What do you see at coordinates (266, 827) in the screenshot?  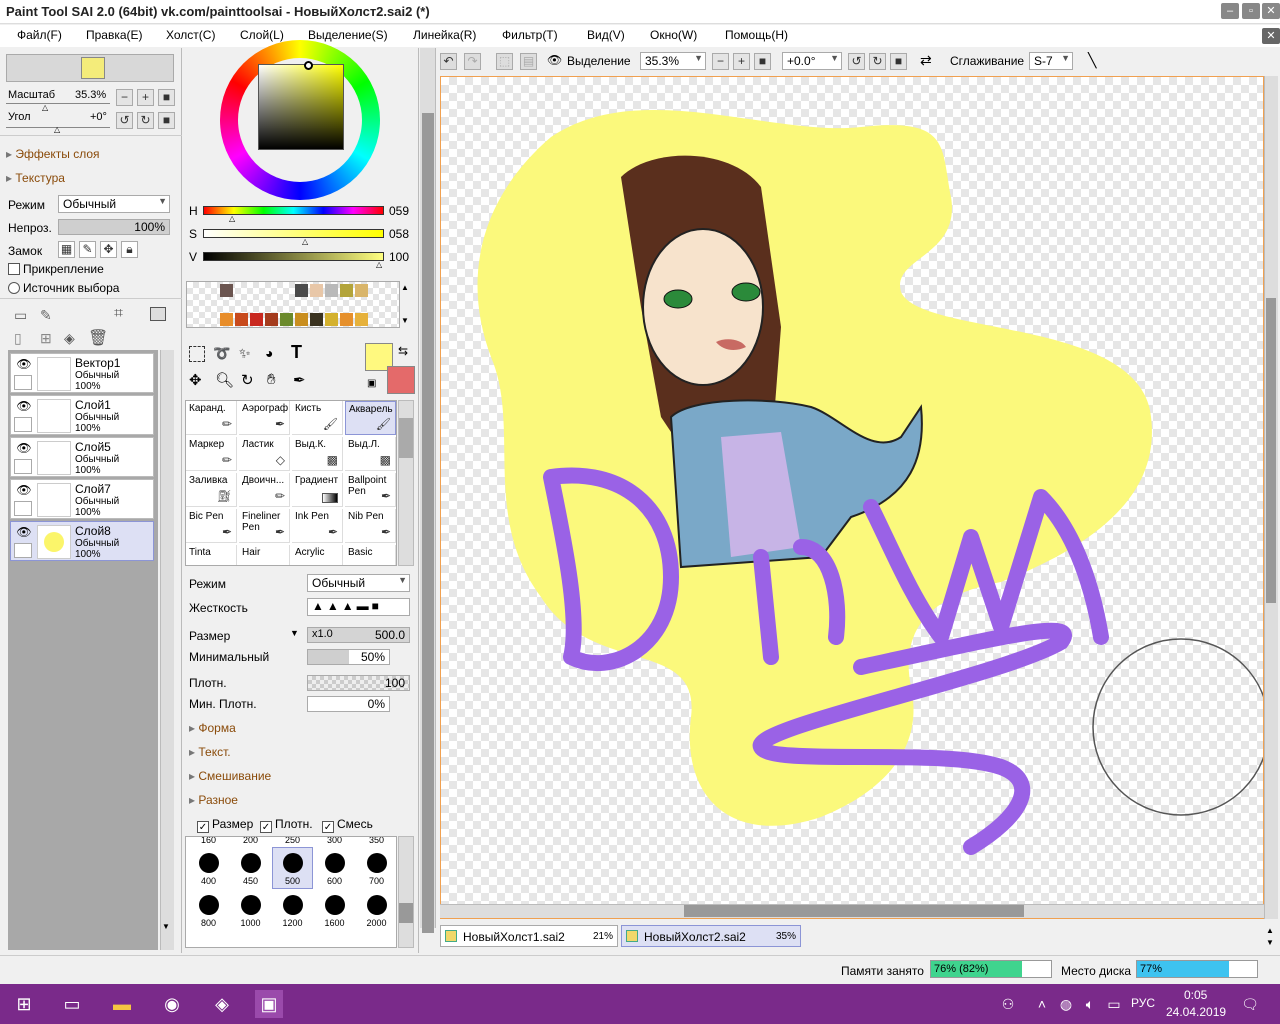 I see `density-checkbox: ✓` at bounding box center [266, 827].